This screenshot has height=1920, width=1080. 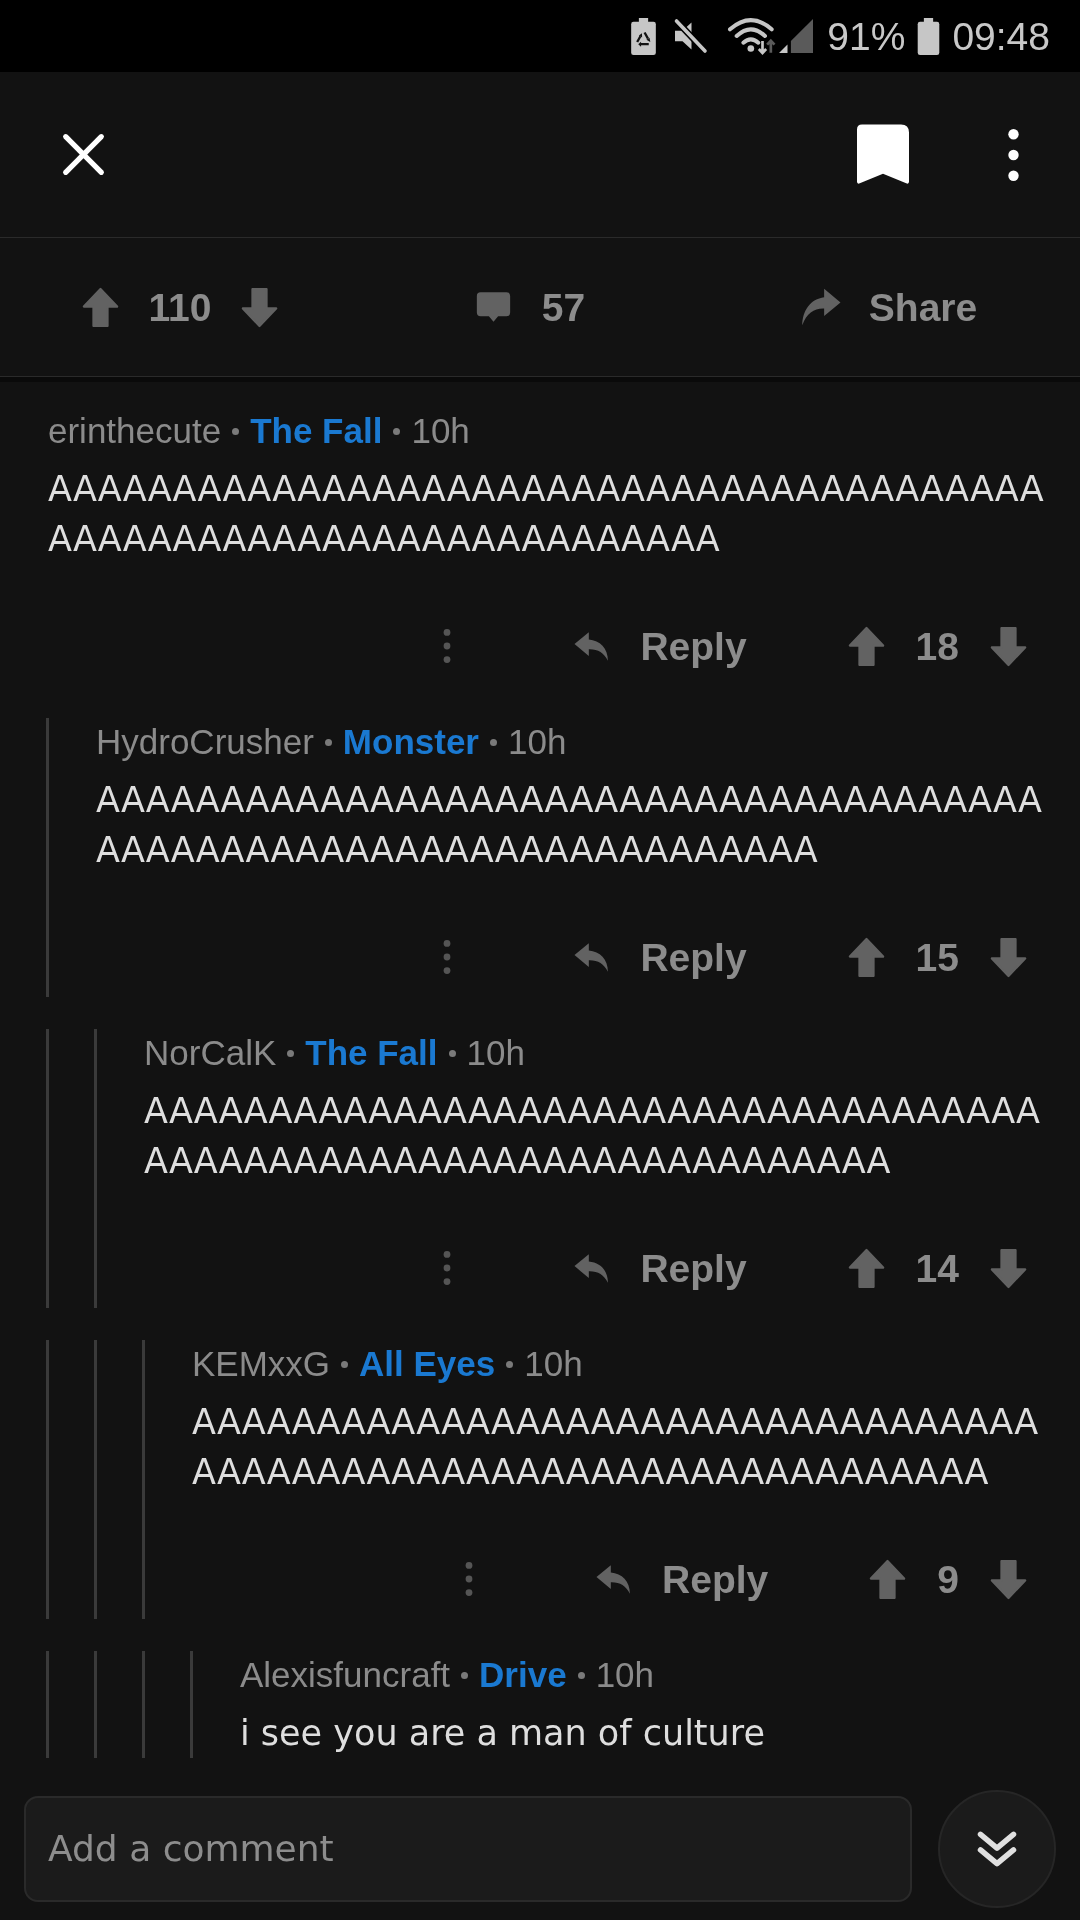 I want to click on comment-author: Alexisfuncraft, so click(x=345, y=1675).